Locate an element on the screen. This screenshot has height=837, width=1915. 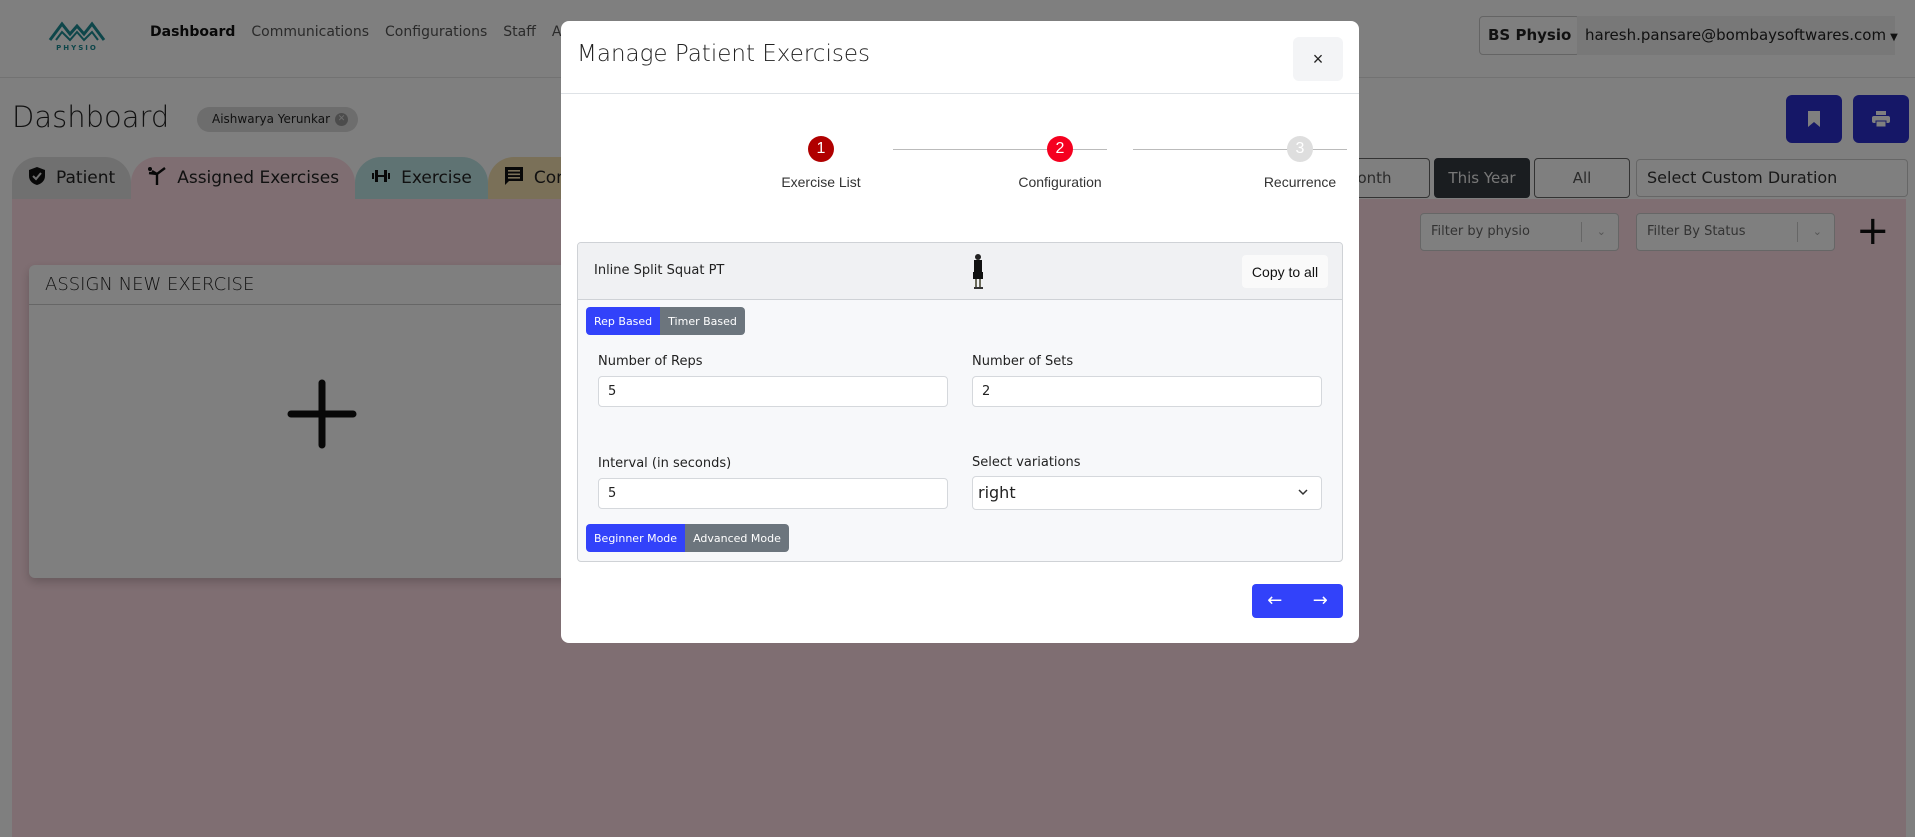
advanced-mode-button: Advanced Mode is located at coordinates (737, 538).